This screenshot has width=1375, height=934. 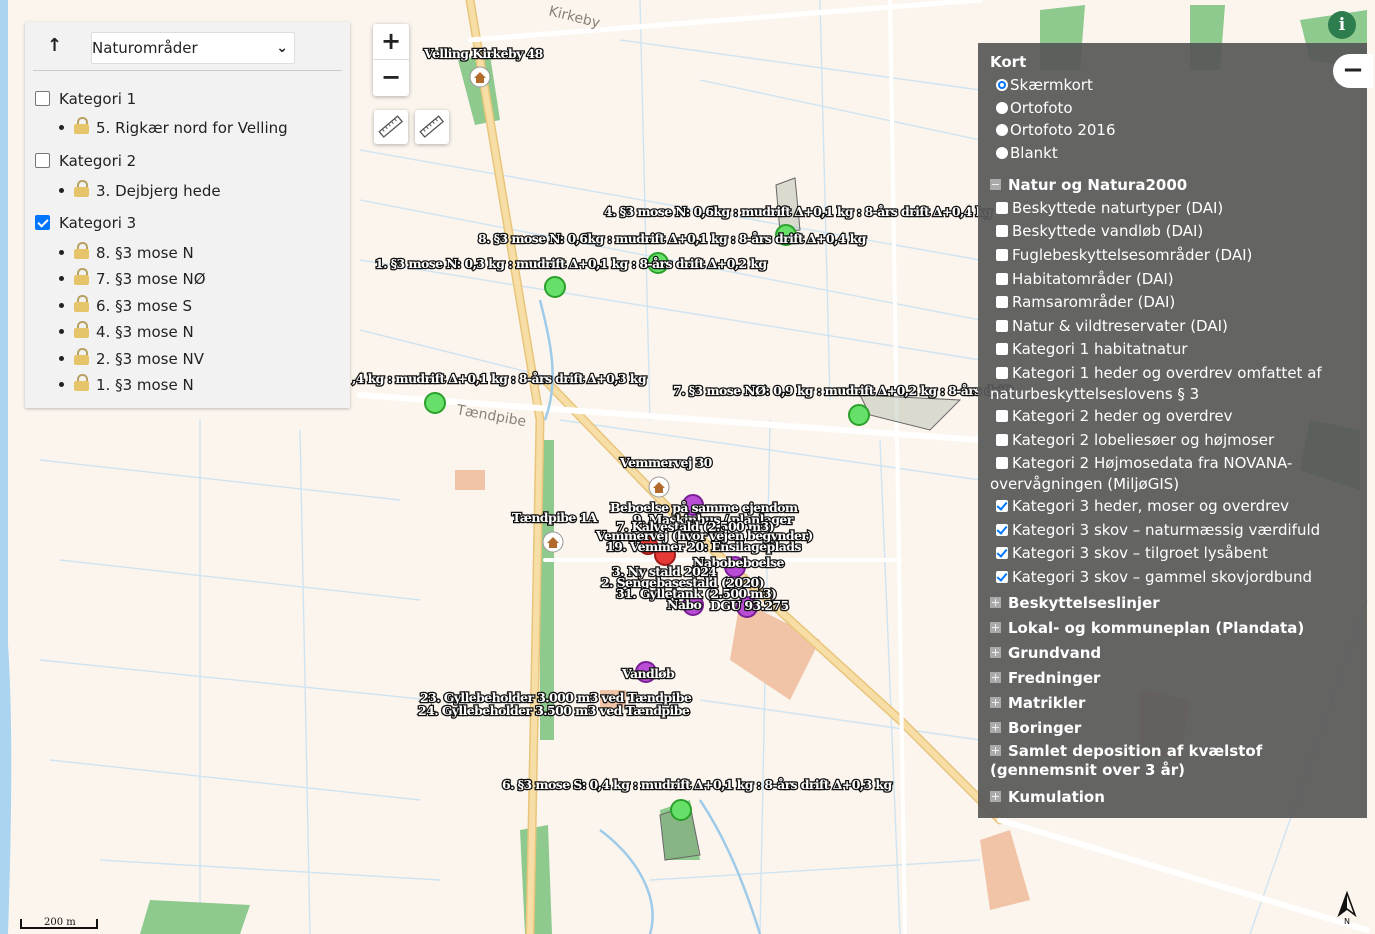 What do you see at coordinates (1044, 85) in the screenshot?
I see `basemap-option: Skærmkort` at bounding box center [1044, 85].